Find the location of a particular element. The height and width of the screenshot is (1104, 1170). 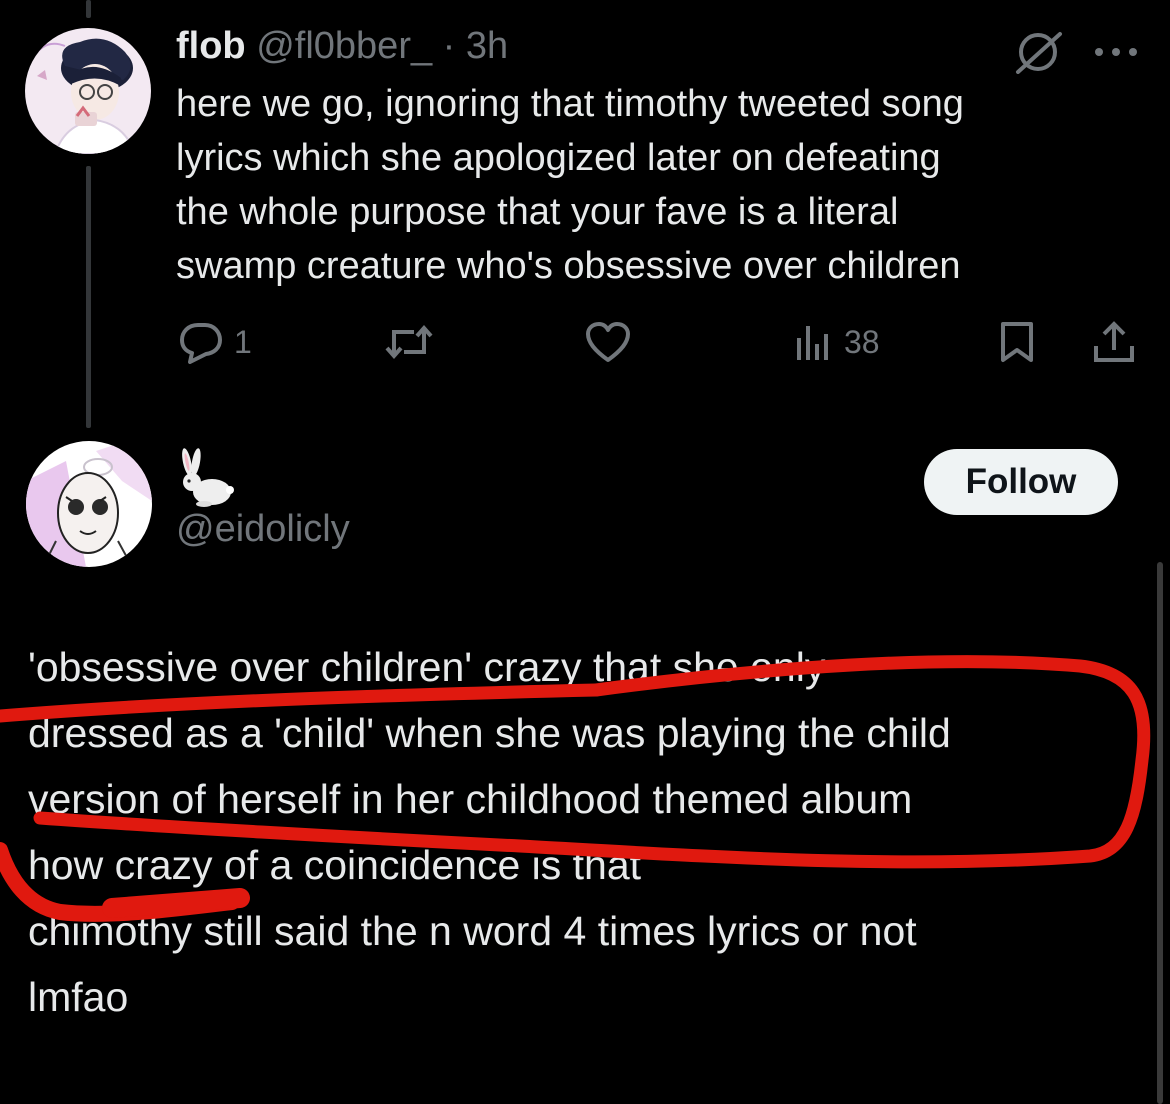

rabbit-display-name: 🐇 is located at coordinates (207, 478).